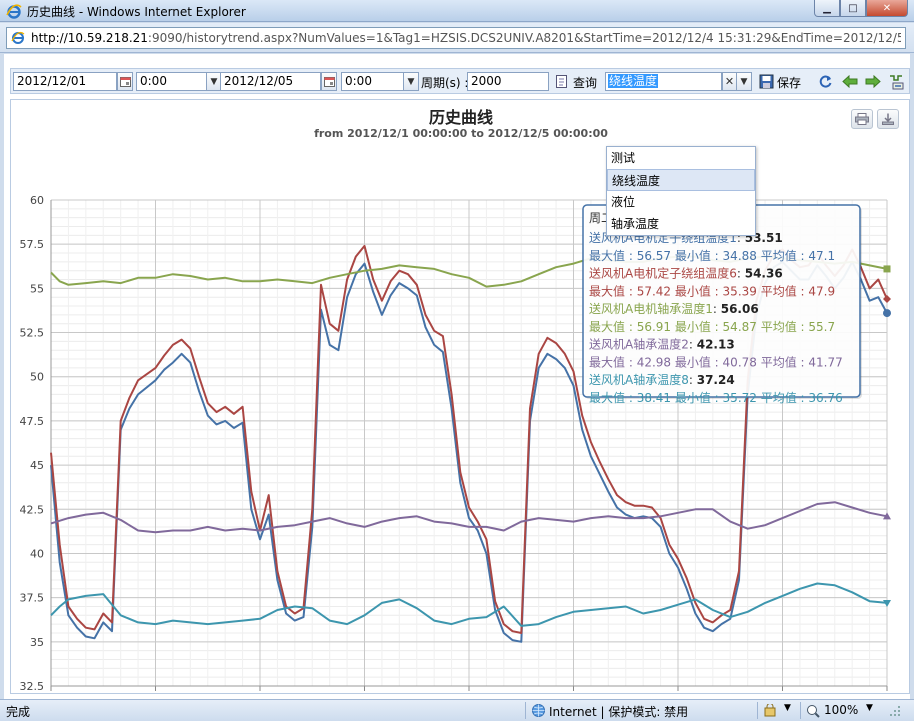 The height and width of the screenshot is (721, 914). What do you see at coordinates (372, 81) in the screenshot?
I see `end-time-select: 0:00` at bounding box center [372, 81].